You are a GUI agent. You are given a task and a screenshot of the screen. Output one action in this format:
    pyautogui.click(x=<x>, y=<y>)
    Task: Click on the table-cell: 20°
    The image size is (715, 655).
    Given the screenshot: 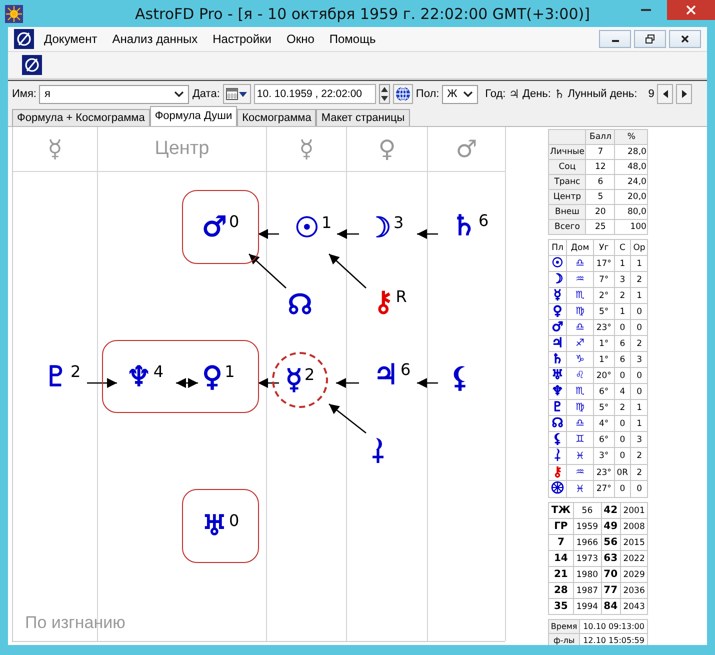 What is the action you would take?
    pyautogui.click(x=604, y=376)
    